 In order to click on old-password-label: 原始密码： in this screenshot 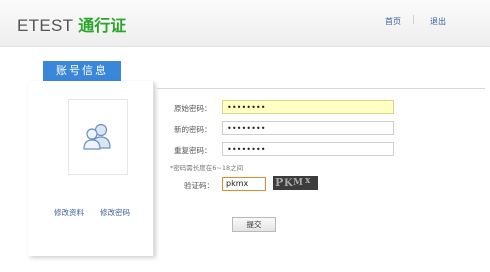, I will do `click(193, 108)`.